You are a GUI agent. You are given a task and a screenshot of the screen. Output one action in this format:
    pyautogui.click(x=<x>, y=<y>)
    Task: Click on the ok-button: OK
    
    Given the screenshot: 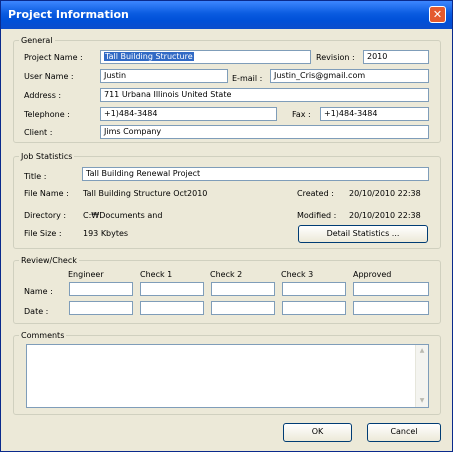 What is the action you would take?
    pyautogui.click(x=317, y=432)
    